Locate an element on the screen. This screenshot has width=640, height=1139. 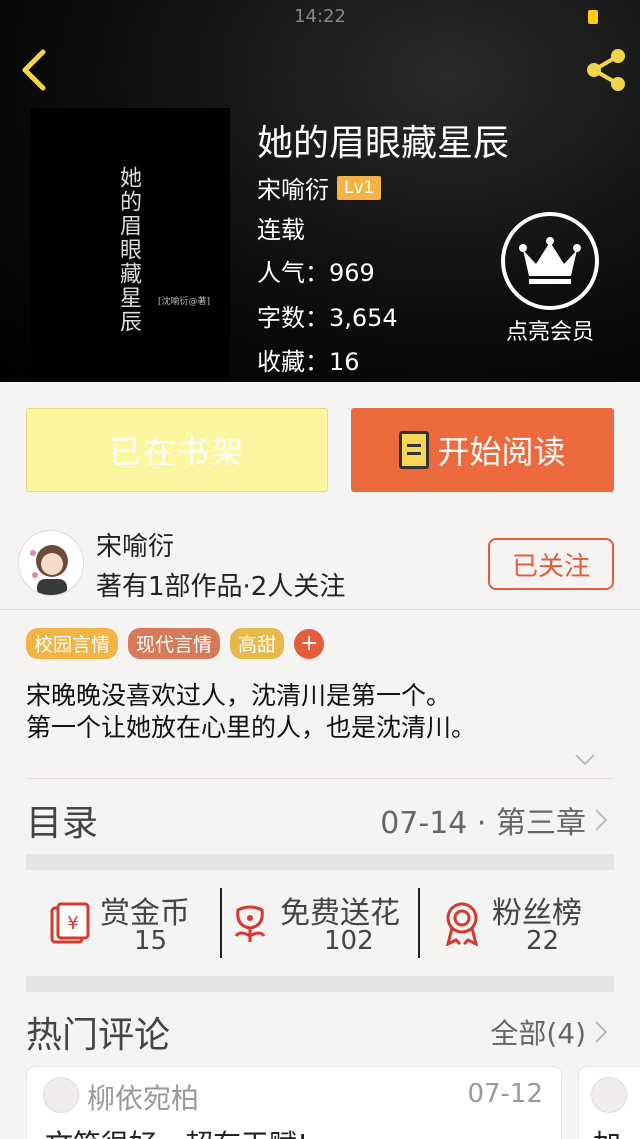
cover-author: [沈喻衍@著] is located at coordinates (184, 302).